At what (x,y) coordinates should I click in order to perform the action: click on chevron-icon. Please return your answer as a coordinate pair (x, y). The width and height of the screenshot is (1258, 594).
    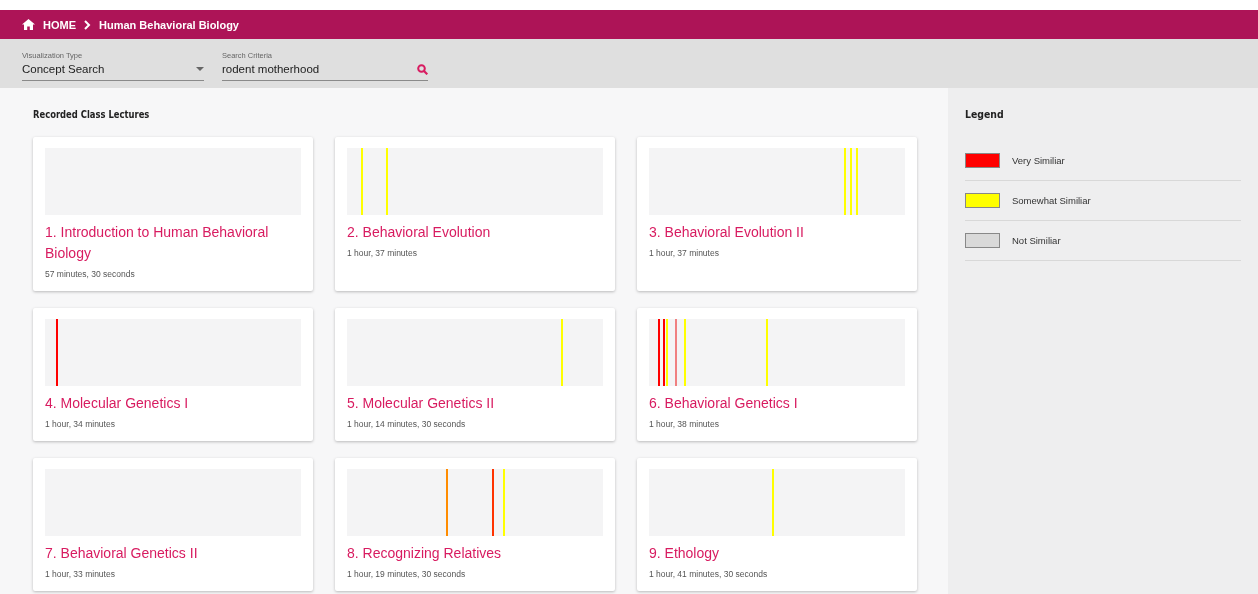
    Looking at the image, I should click on (87, 24).